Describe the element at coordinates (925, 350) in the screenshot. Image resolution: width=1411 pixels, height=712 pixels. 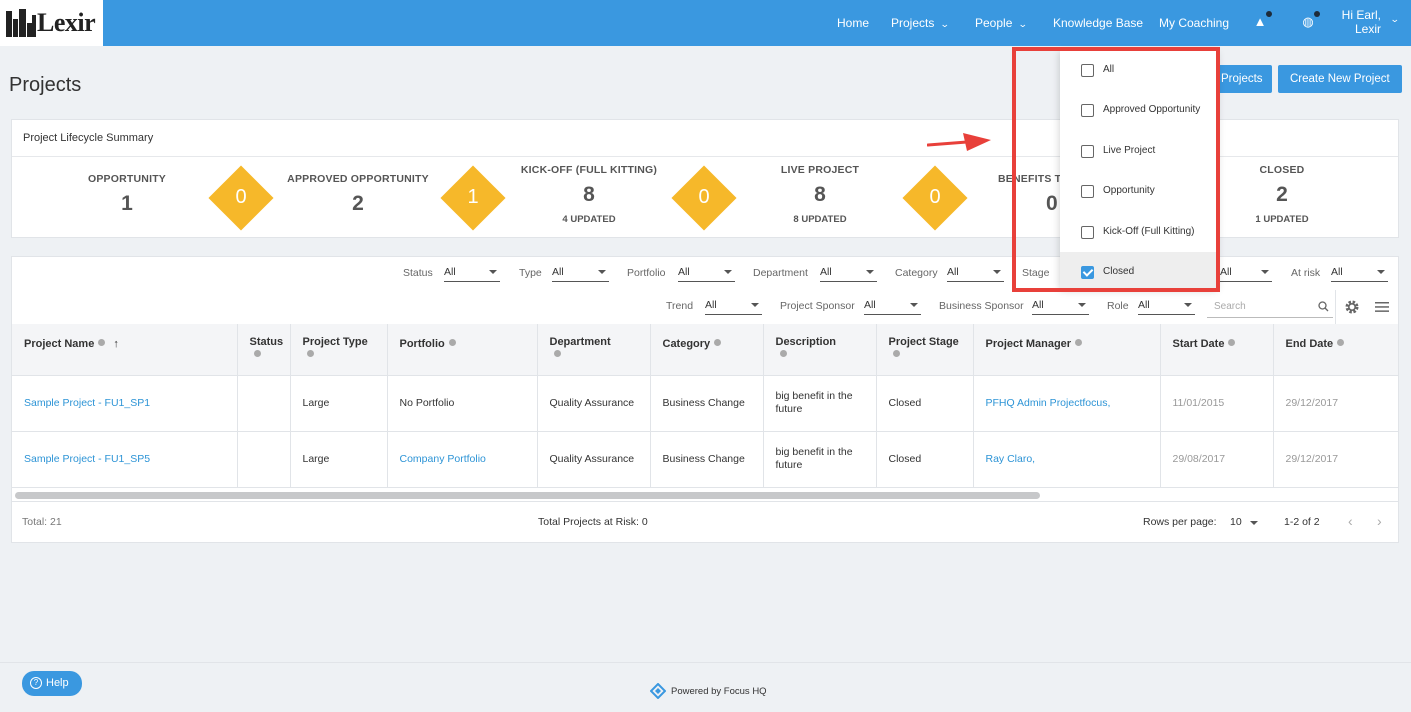
I see `col-project-stage: Project Stage` at that location.